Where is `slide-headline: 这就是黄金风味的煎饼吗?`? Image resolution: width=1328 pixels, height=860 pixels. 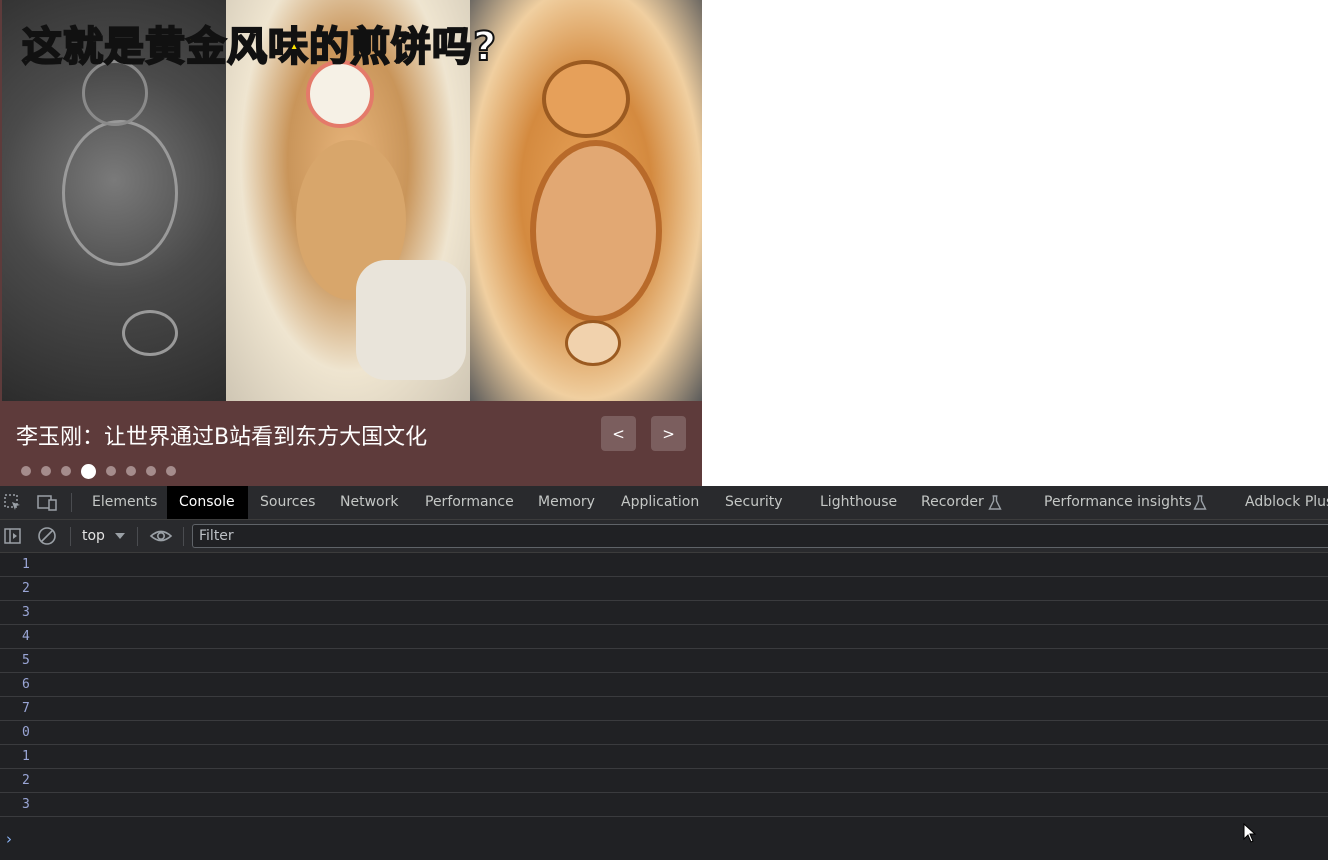 slide-headline: 这就是黄金风味的煎饼吗? is located at coordinates (259, 47).